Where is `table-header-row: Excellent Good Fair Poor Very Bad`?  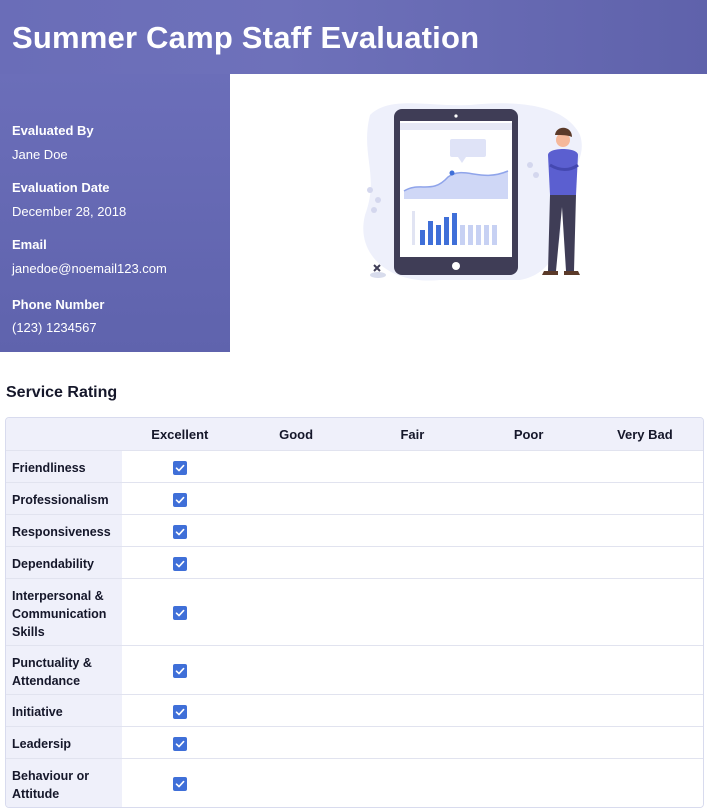 table-header-row: Excellent Good Fair Poor Very Bad is located at coordinates (354, 434).